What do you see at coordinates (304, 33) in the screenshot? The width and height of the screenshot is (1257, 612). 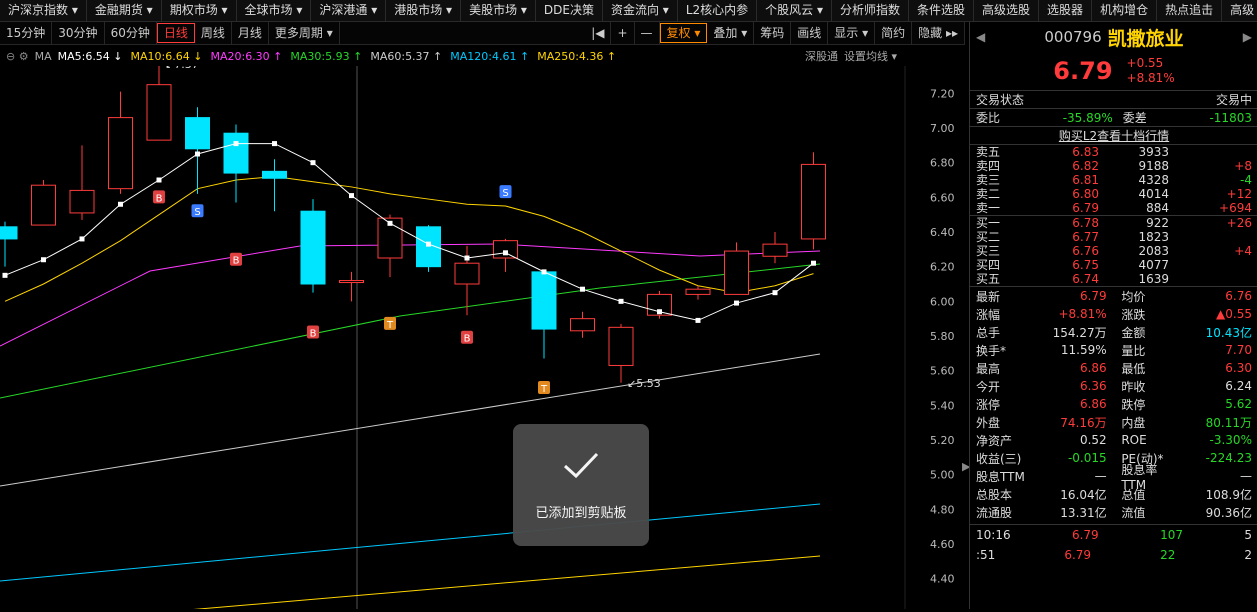 I see `more-periods-dropdown: 更多周期 ▾` at bounding box center [304, 33].